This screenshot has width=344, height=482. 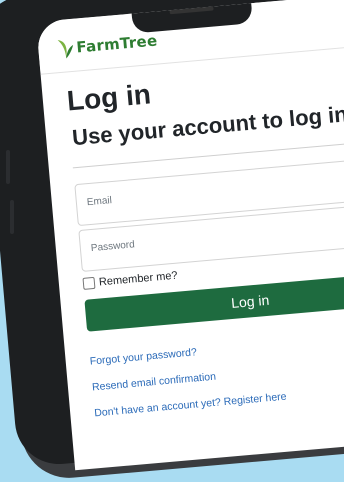 I want to click on volume-up-button, so click(x=8, y=167).